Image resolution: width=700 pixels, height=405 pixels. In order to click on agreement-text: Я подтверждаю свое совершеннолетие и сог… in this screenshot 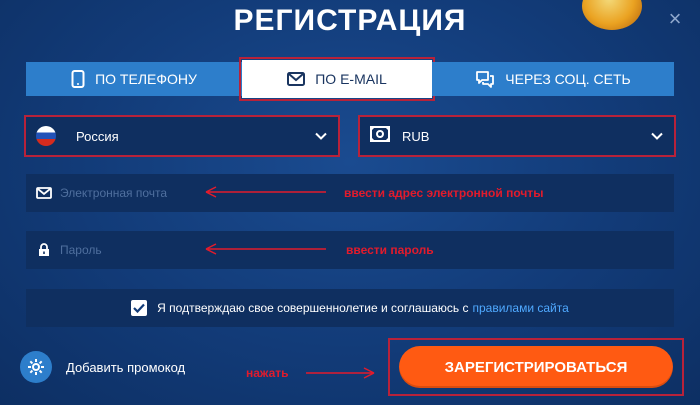, I will do `click(313, 308)`.